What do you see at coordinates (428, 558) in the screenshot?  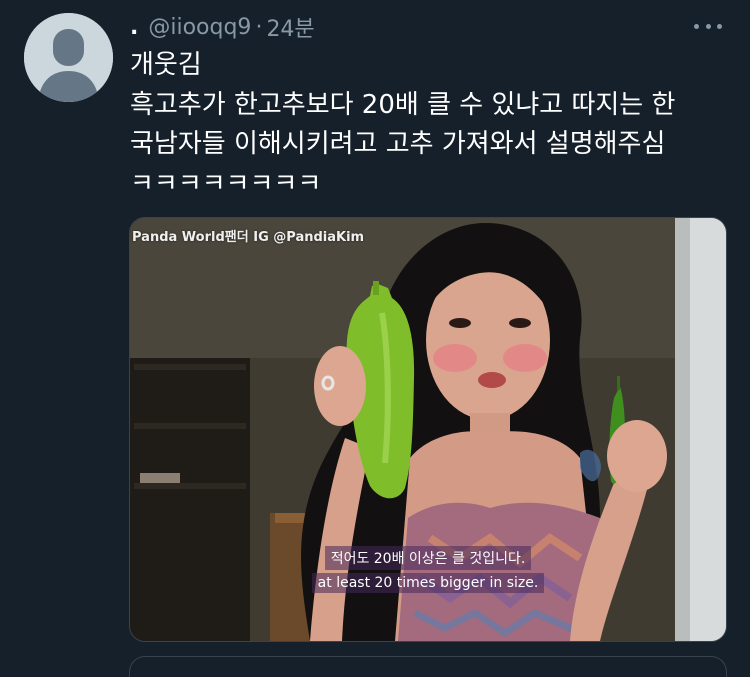 I see `subtitle-korean: 적어도 20배 이상은 클 것입니다.` at bounding box center [428, 558].